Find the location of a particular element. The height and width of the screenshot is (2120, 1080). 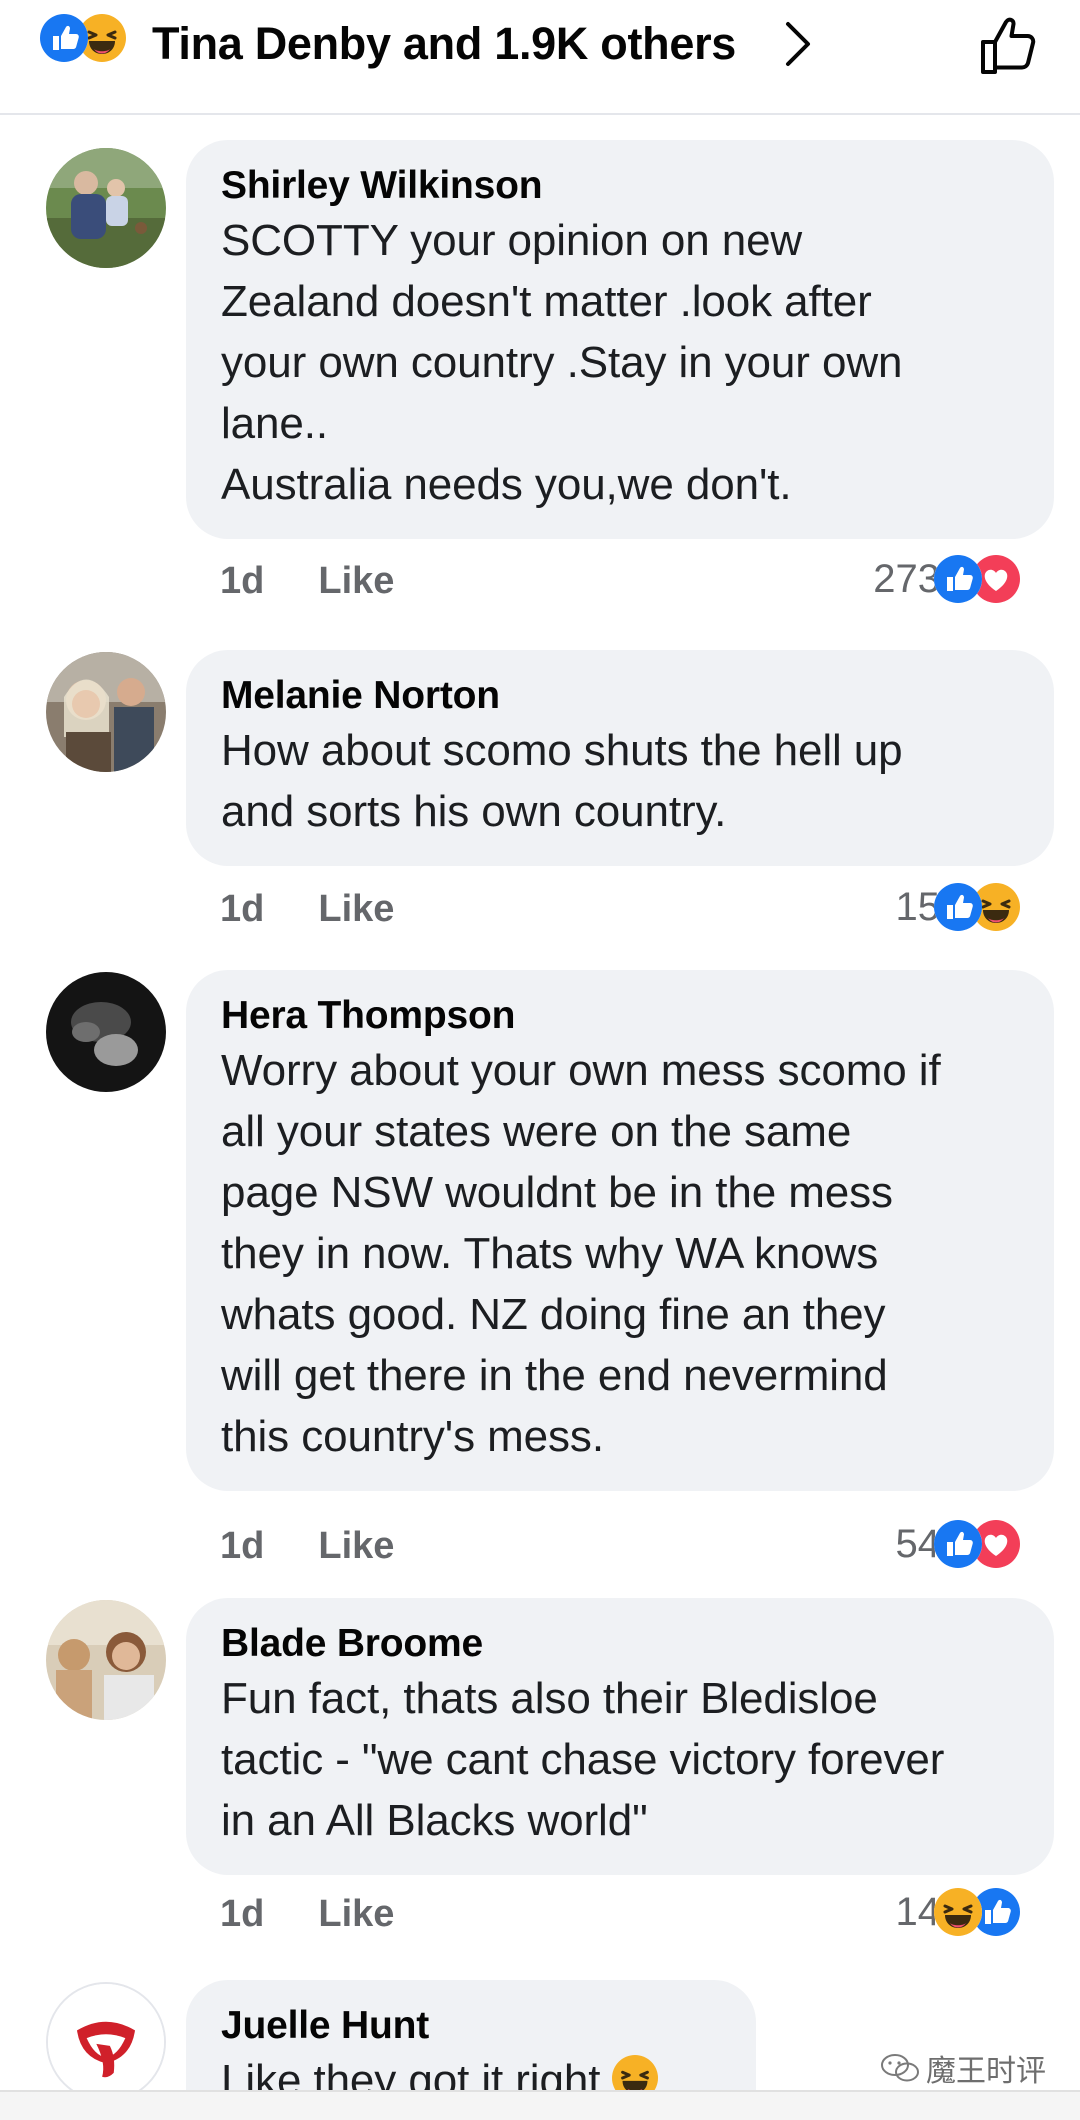

comment-author: Hera Thompson is located at coordinates (619, 1016).